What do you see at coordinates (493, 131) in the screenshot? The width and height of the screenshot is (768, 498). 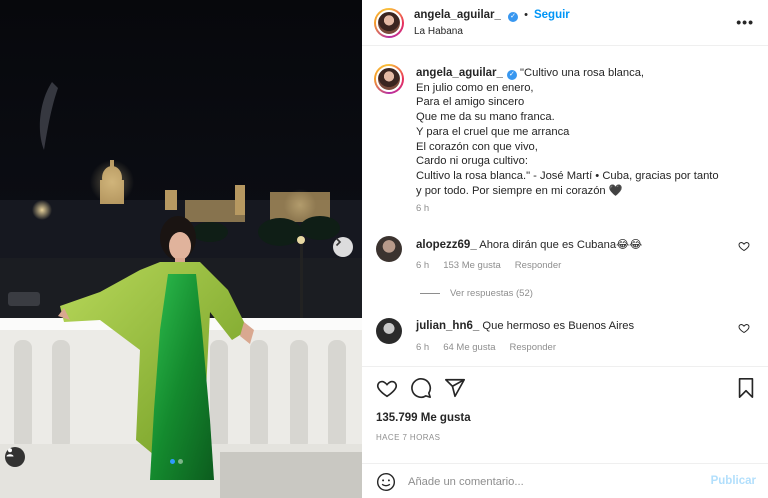 I see `caption-line: Y para el cruel que me arranca` at bounding box center [493, 131].